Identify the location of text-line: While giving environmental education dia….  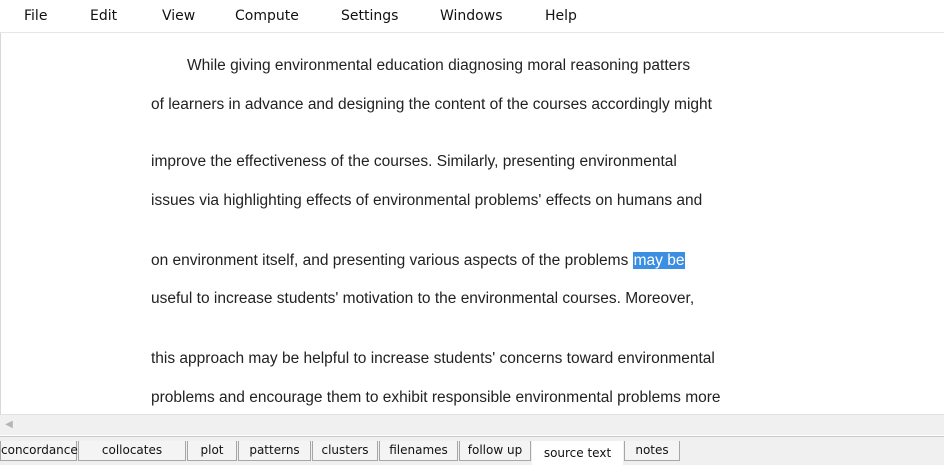
(439, 65).